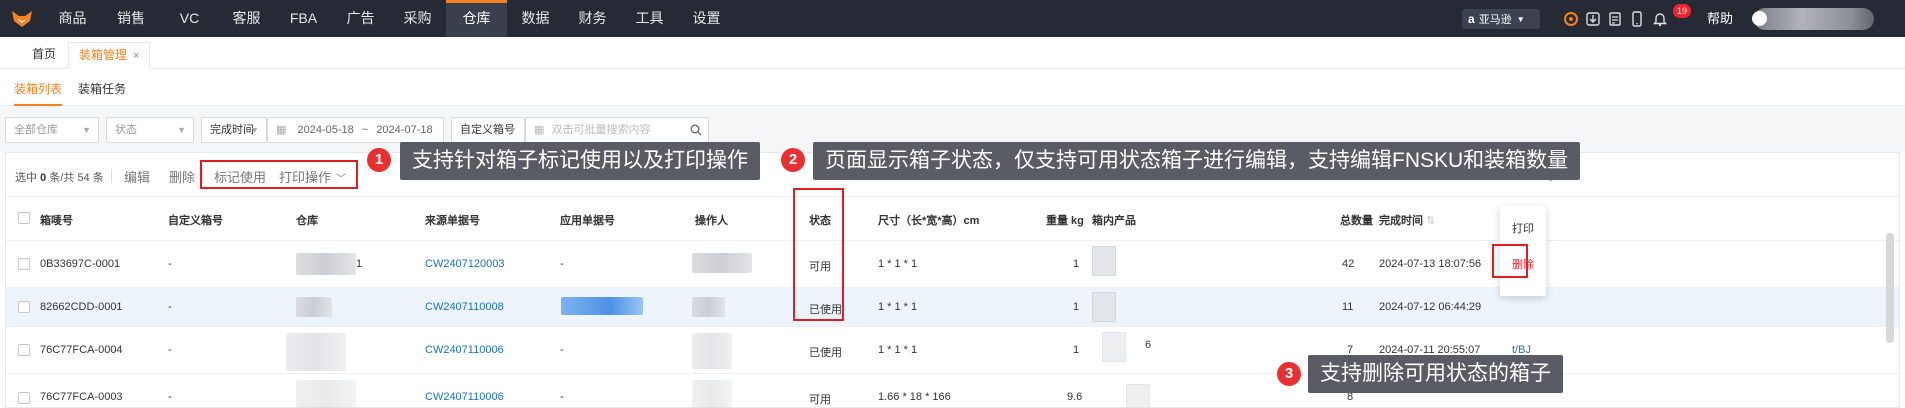  What do you see at coordinates (137, 176) in the screenshot?
I see `edit-button: 编辑` at bounding box center [137, 176].